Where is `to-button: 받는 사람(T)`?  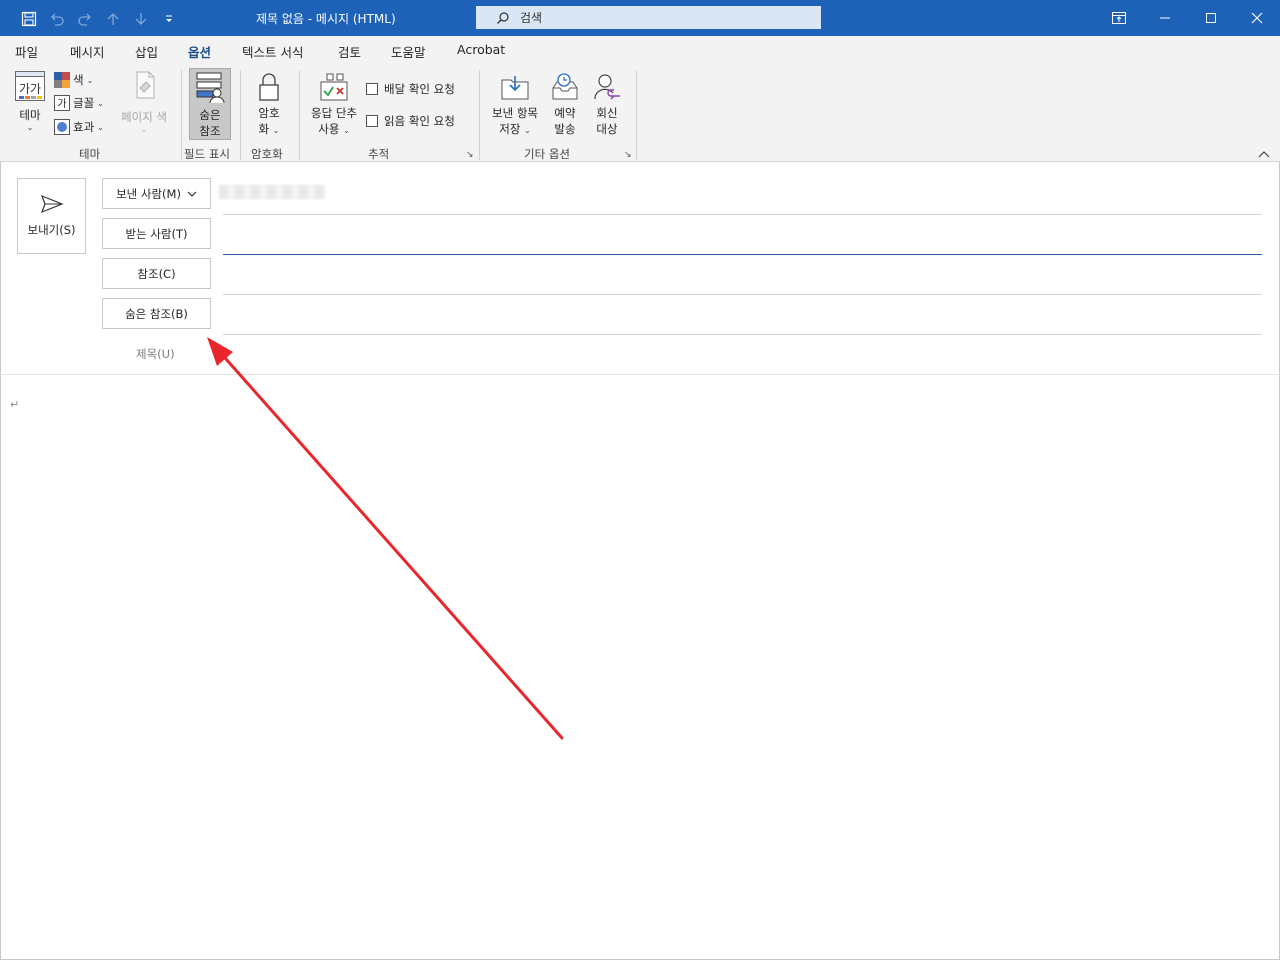
to-button: 받는 사람(T) is located at coordinates (156, 233).